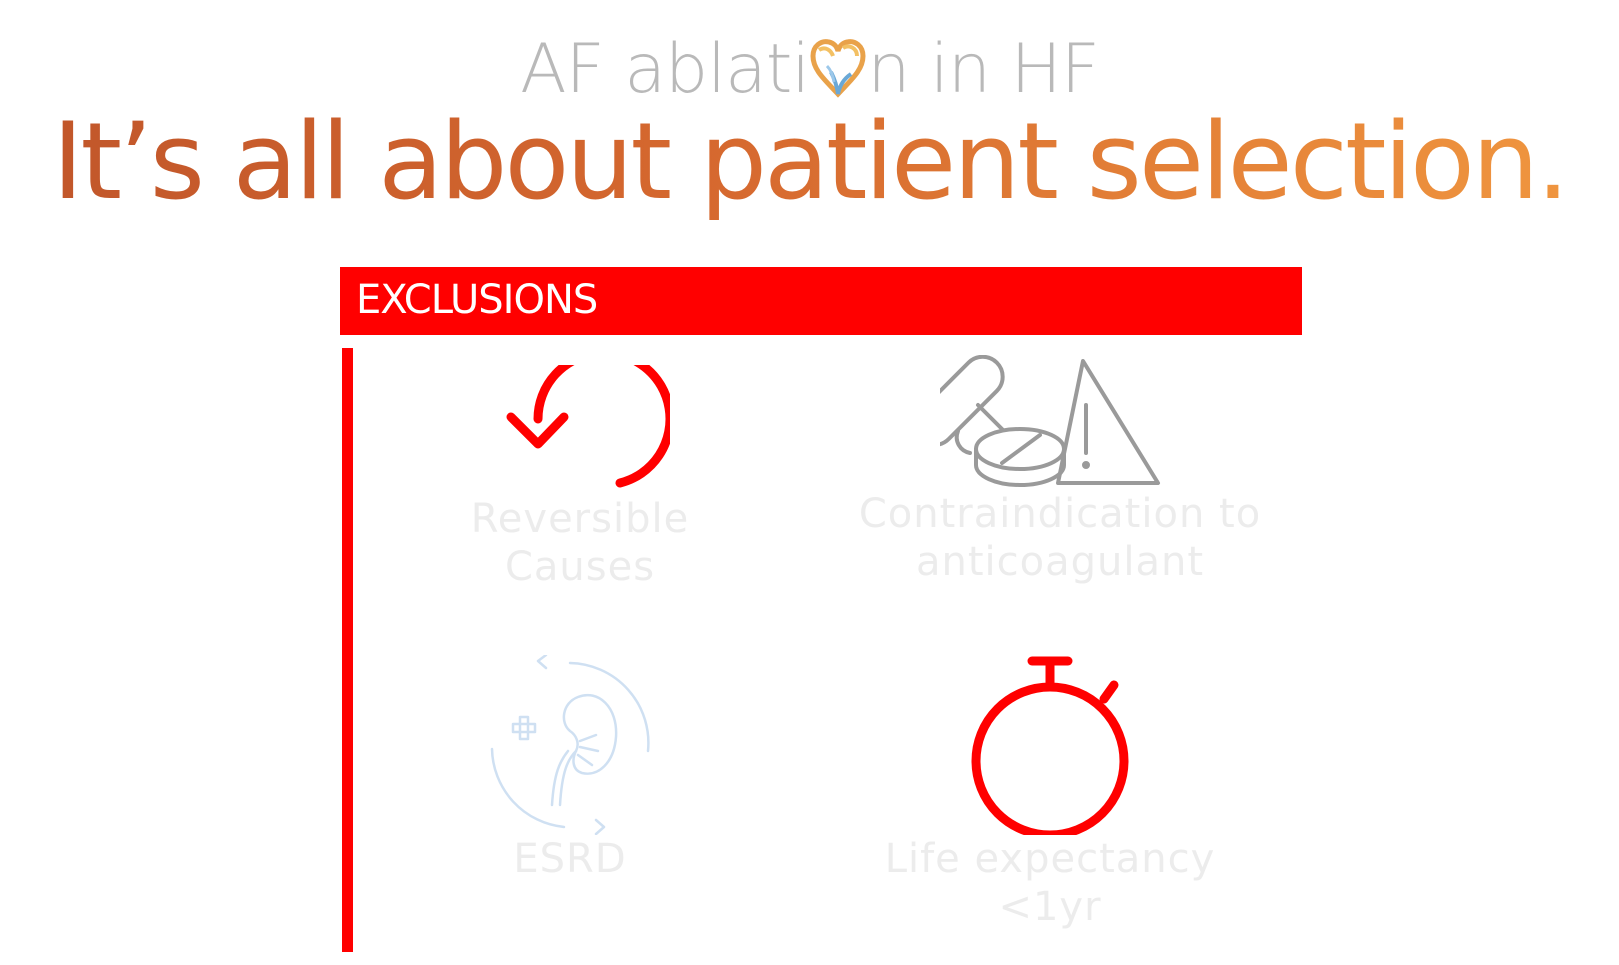 The width and height of the screenshot is (1619, 965). Describe the element at coordinates (570, 745) in the screenshot. I see `kidney-icon` at that location.